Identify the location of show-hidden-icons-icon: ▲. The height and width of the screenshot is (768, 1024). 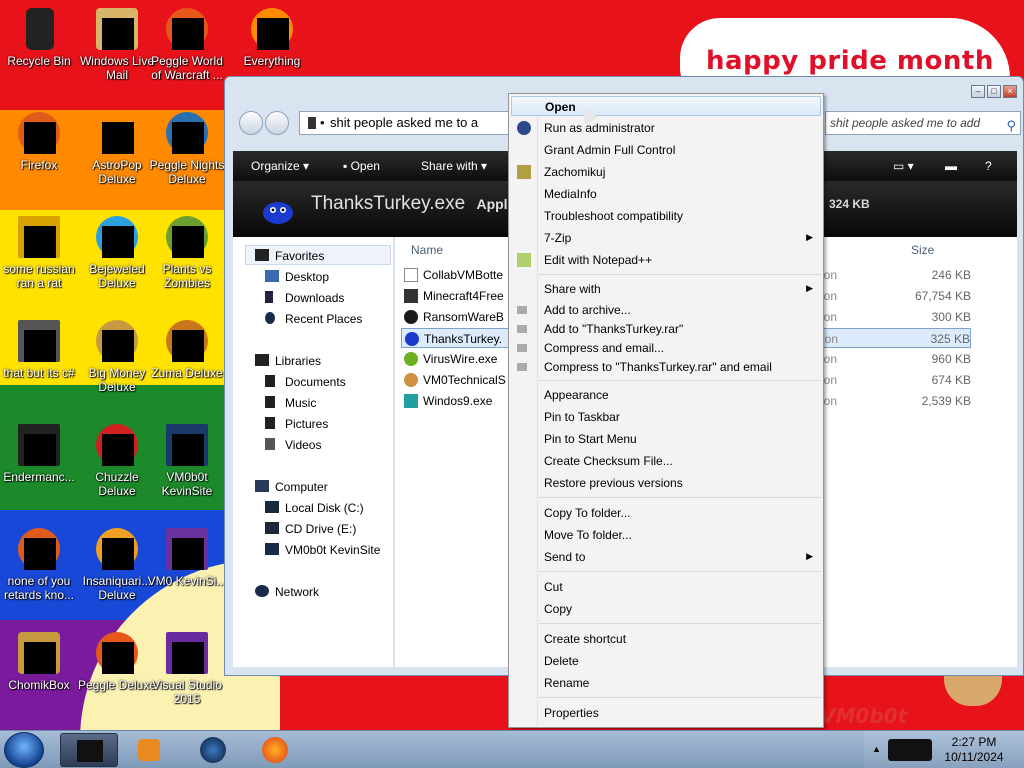
(876, 749).